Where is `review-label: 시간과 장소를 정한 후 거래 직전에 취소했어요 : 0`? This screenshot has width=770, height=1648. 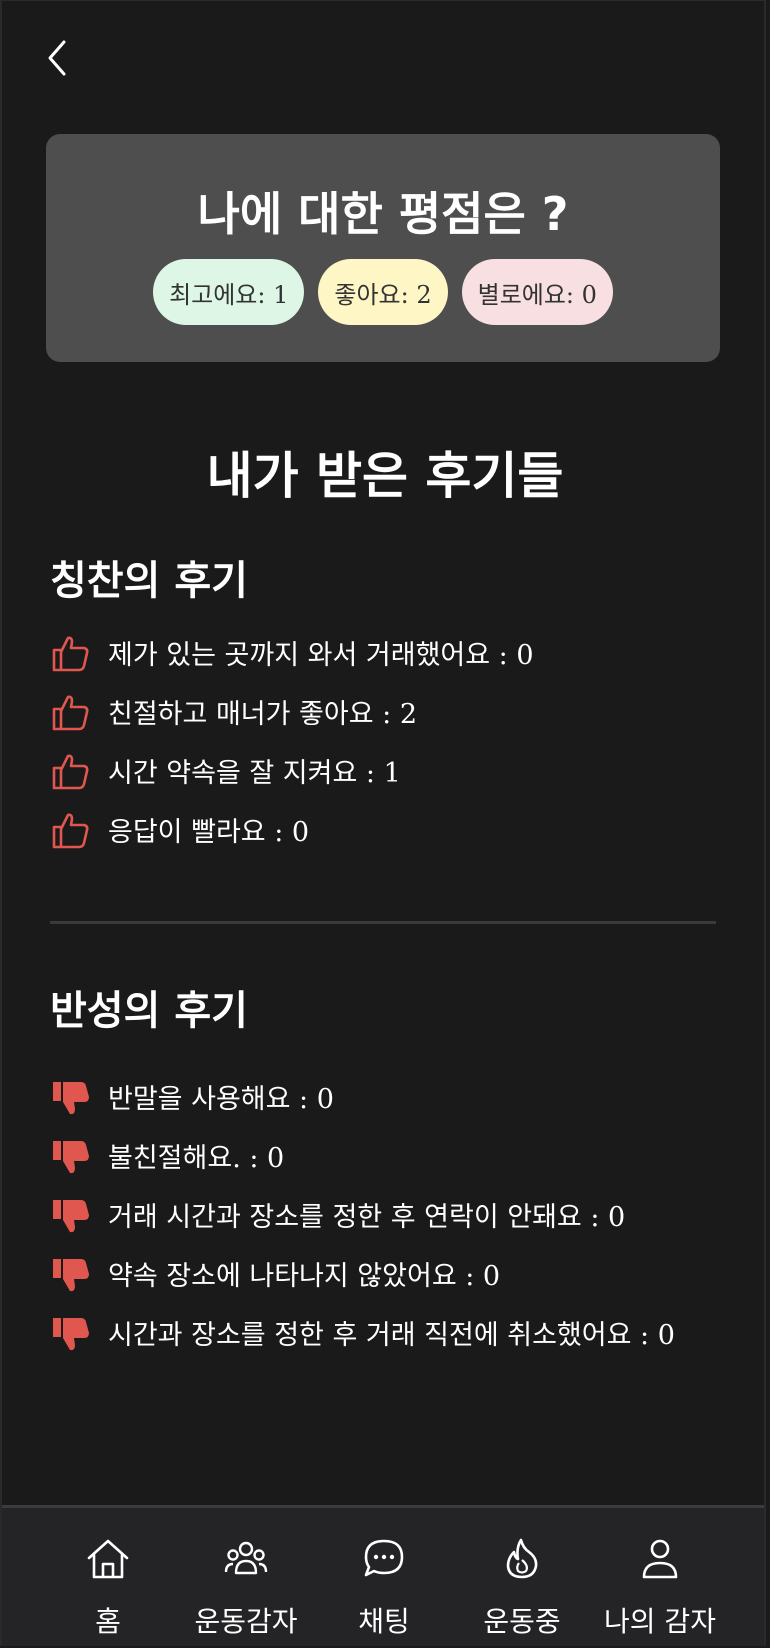 review-label: 시간과 장소를 정한 후 거래 직전에 취소했어요 : 0 is located at coordinates (391, 1335).